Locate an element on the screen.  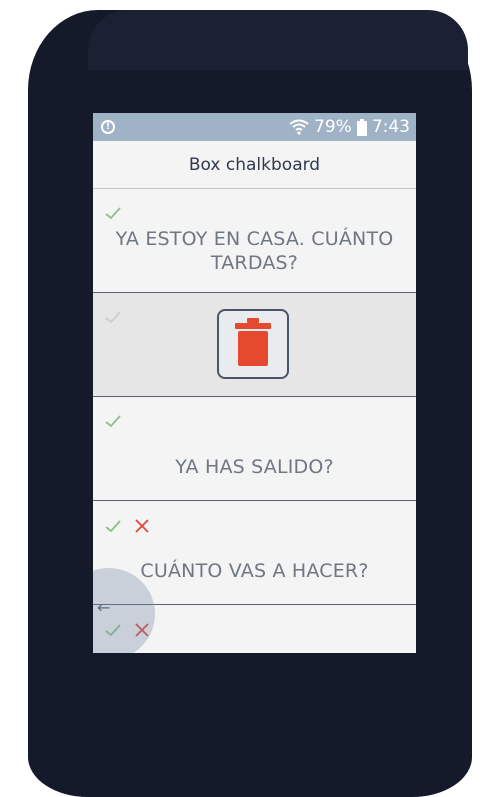
status-bar: ! 79% 7:43 is located at coordinates (254, 127).